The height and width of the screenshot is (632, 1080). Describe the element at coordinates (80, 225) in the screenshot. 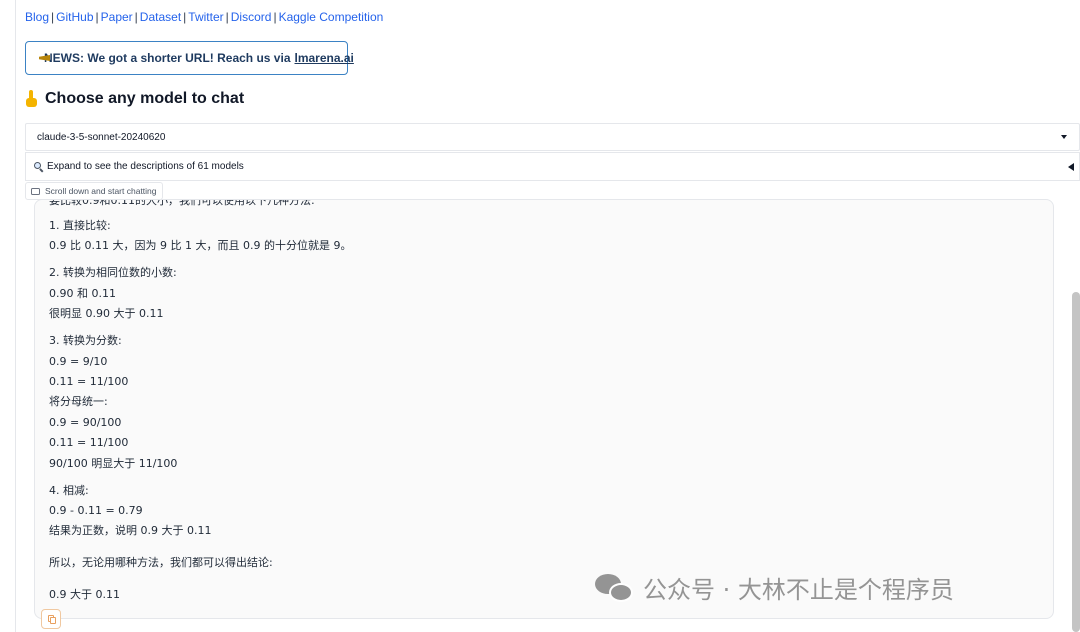

I see `message-line: 1. 直接比较:` at that location.